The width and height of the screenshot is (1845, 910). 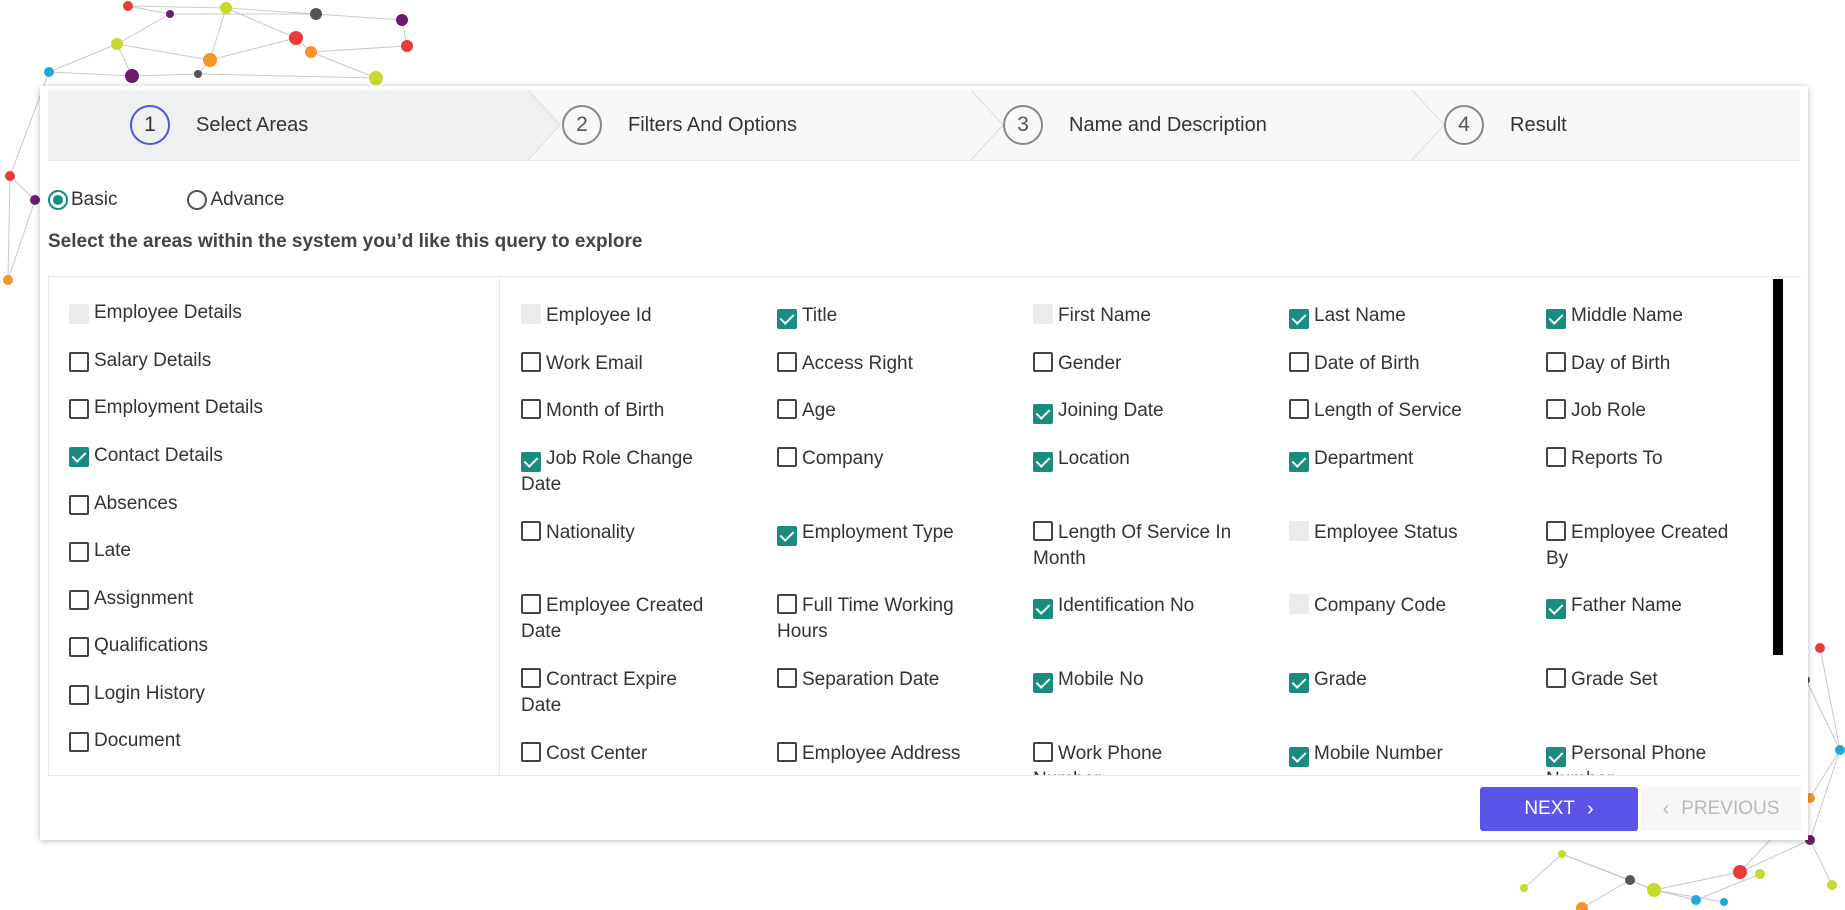 What do you see at coordinates (621, 472) in the screenshot?
I see `checkbox-item: Job Role Change Date` at bounding box center [621, 472].